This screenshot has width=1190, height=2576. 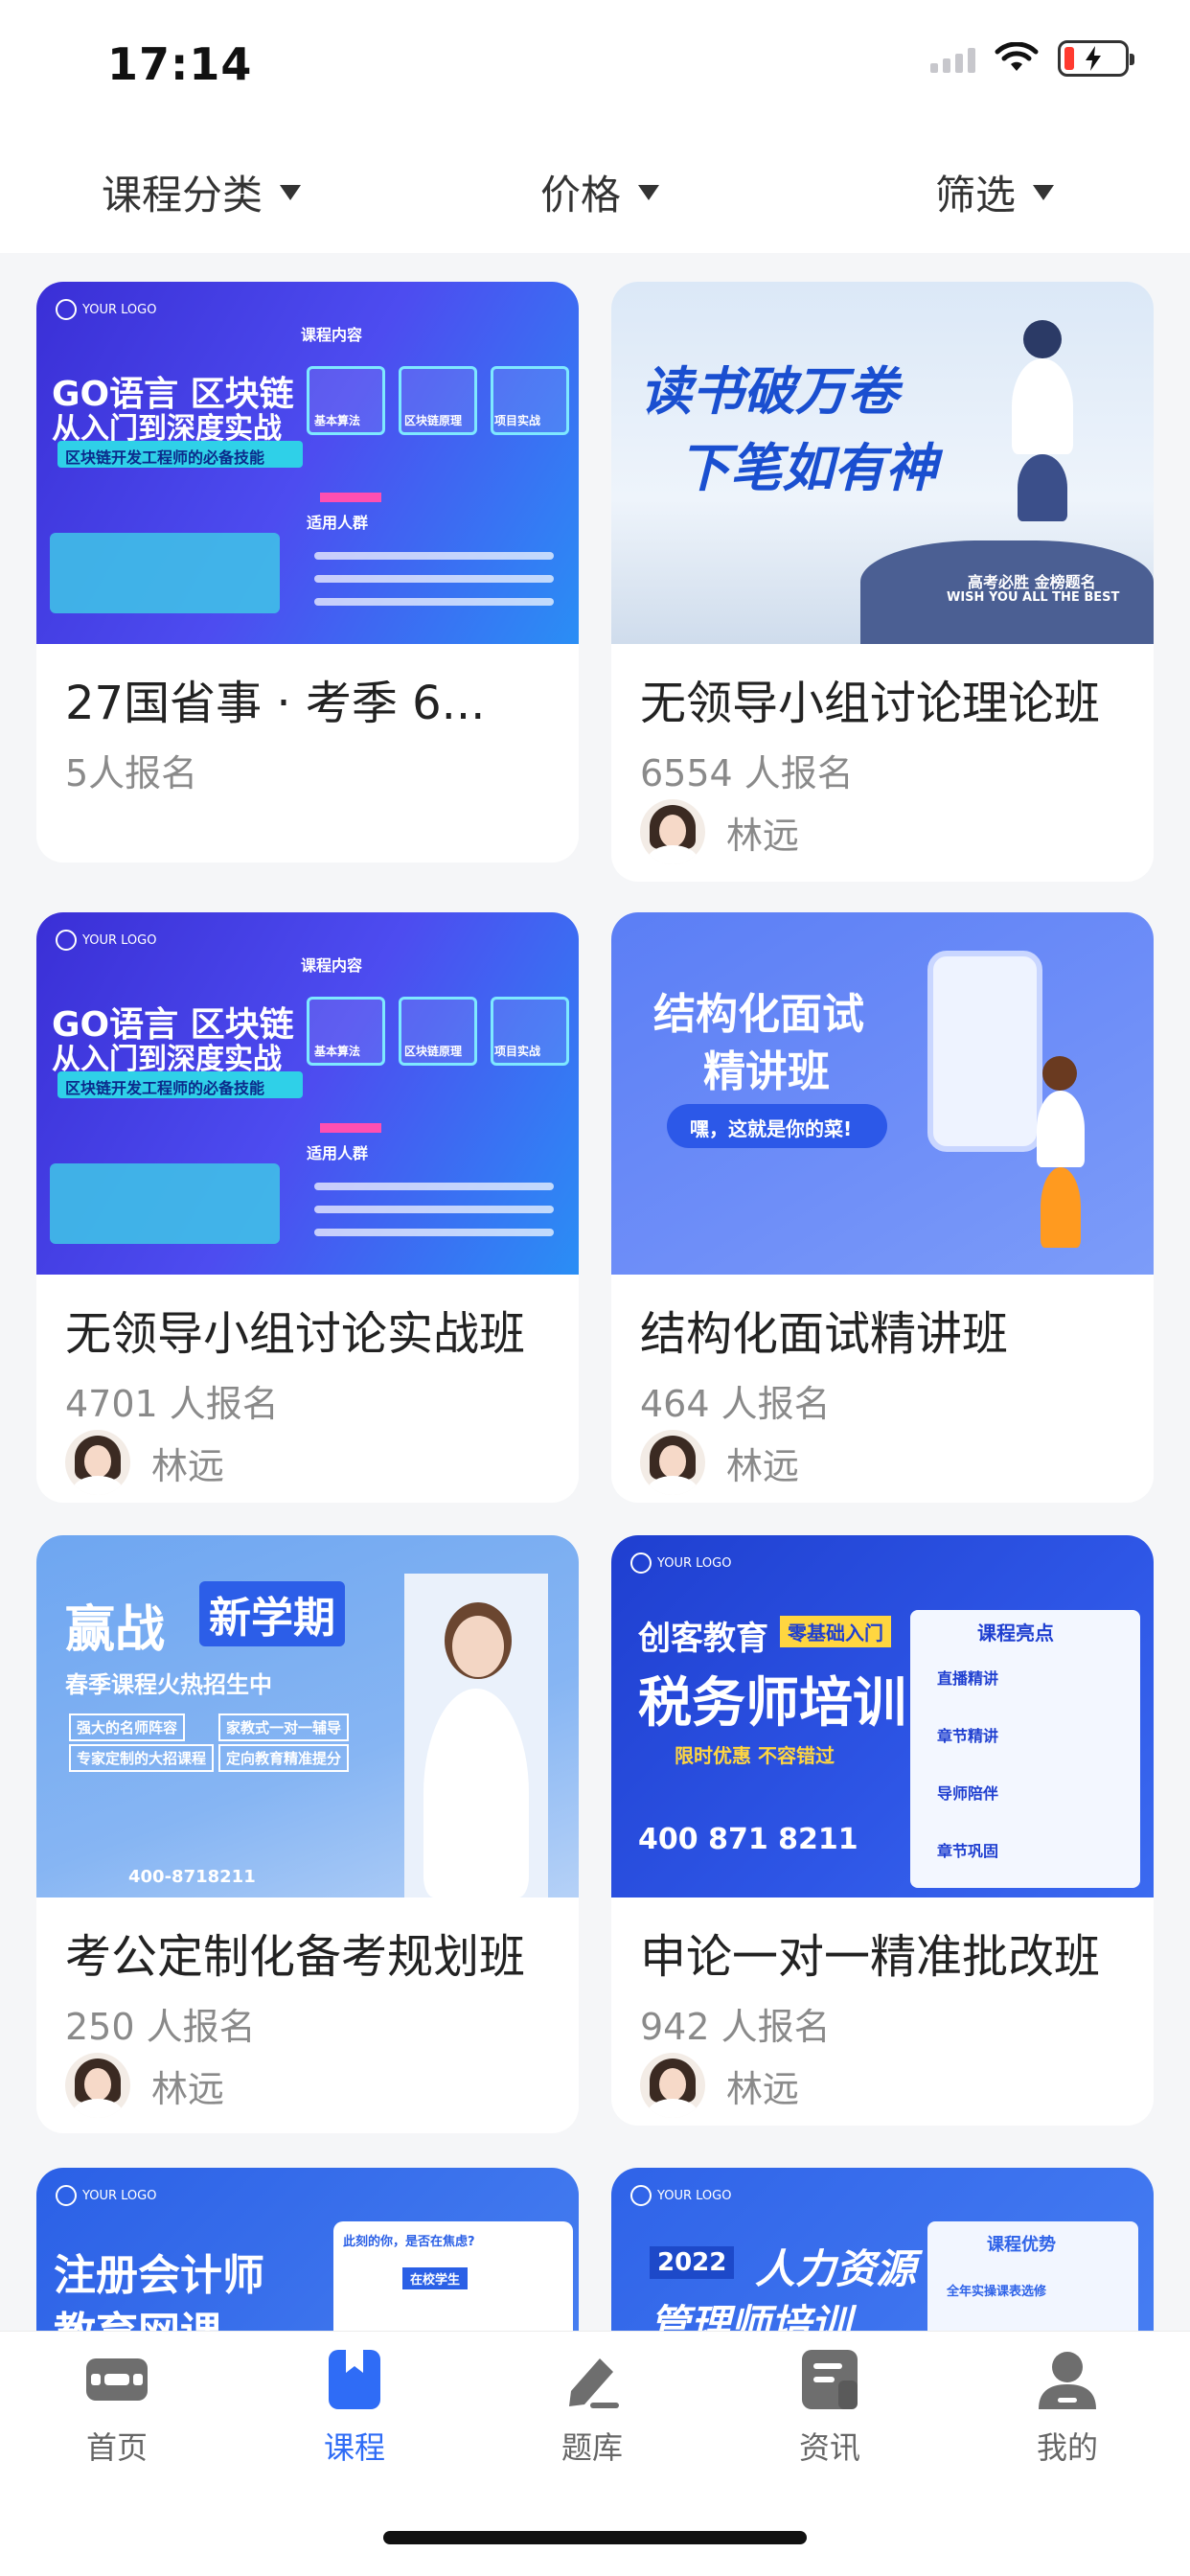 What do you see at coordinates (295, 1334) in the screenshot?
I see `course-title: 无领导小组讨论实战班` at bounding box center [295, 1334].